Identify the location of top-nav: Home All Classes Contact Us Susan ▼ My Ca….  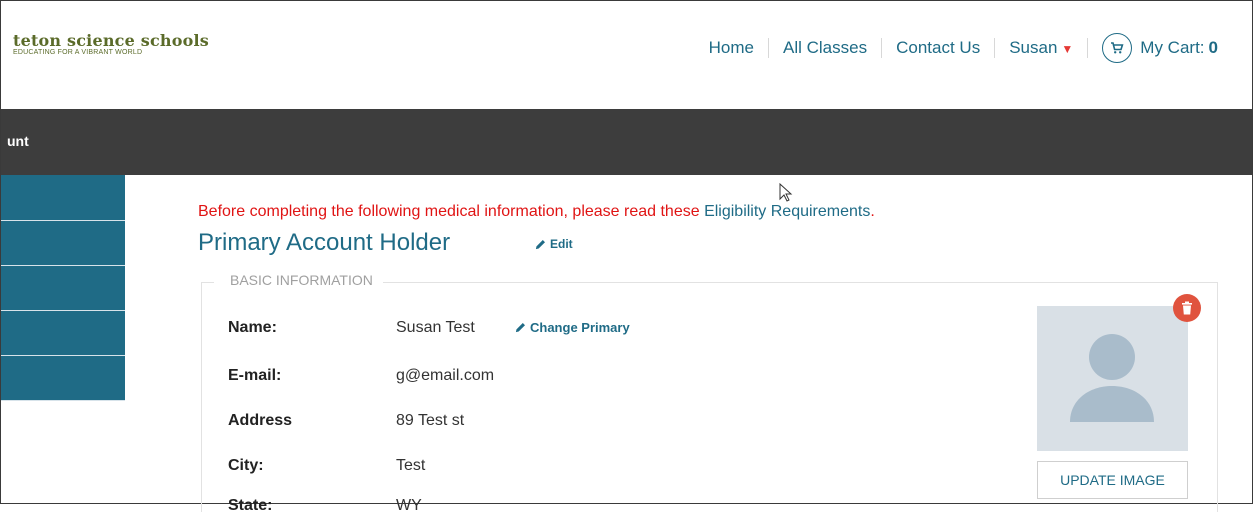
(956, 48).